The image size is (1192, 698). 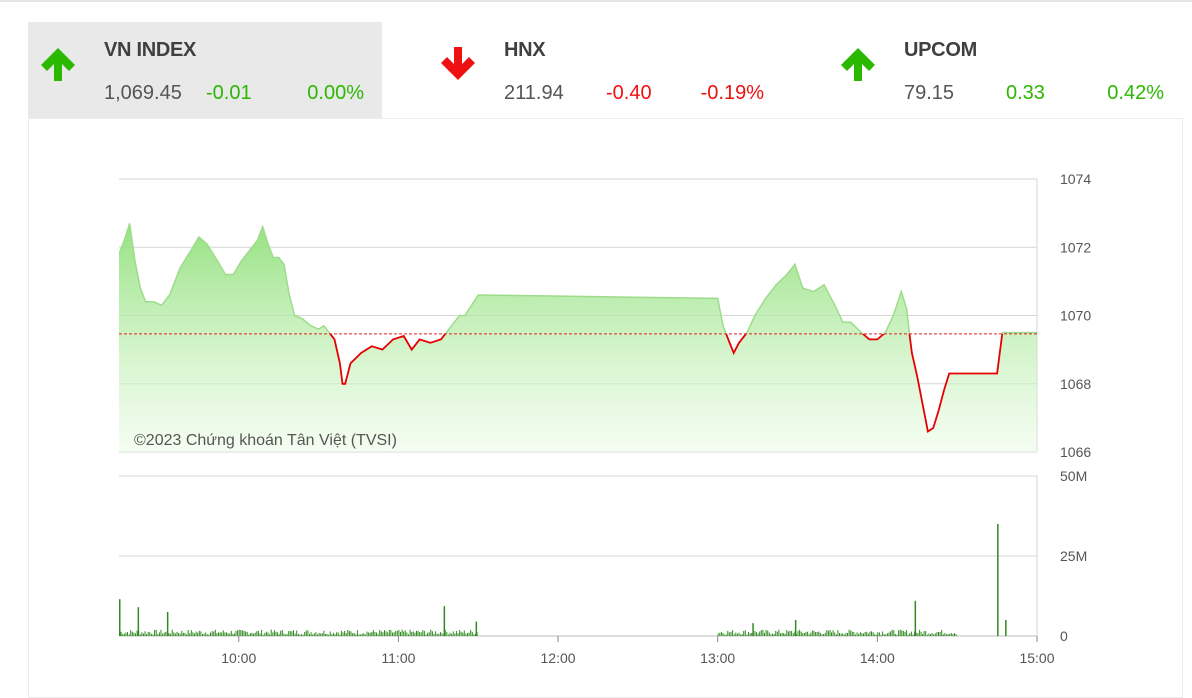 What do you see at coordinates (1075, 452) in the screenshot?
I see `price-tick-label: 1066` at bounding box center [1075, 452].